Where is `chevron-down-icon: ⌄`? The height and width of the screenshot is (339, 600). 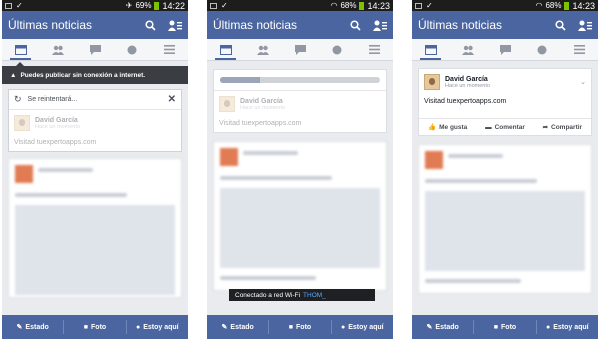
chevron-down-icon: ⌄ is located at coordinates (583, 82).